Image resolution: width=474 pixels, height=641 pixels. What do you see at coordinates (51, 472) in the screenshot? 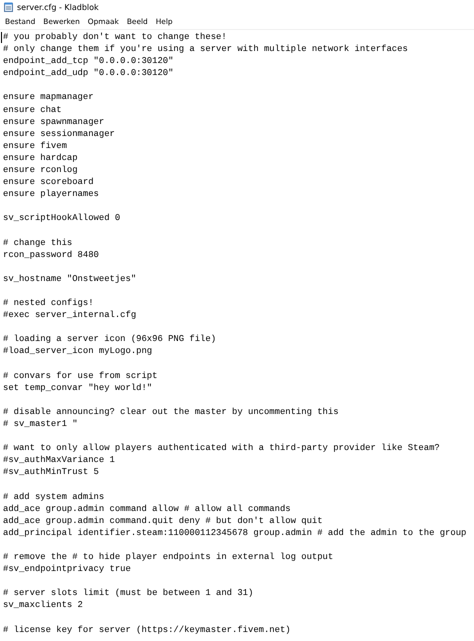
I see `code-line: #sv_authMinTrust 5` at bounding box center [51, 472].